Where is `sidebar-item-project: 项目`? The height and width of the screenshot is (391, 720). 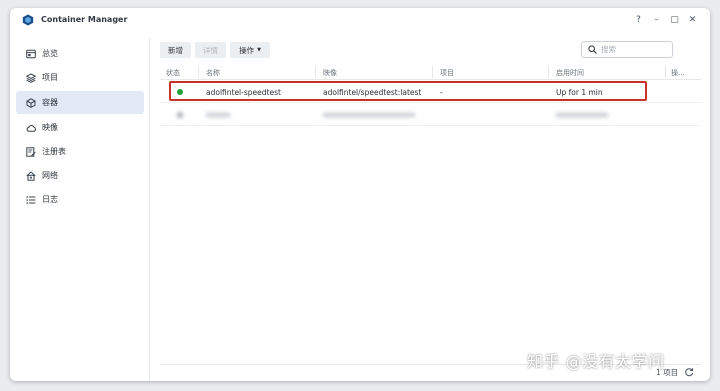
sidebar-item-project: 项目 is located at coordinates (80, 77).